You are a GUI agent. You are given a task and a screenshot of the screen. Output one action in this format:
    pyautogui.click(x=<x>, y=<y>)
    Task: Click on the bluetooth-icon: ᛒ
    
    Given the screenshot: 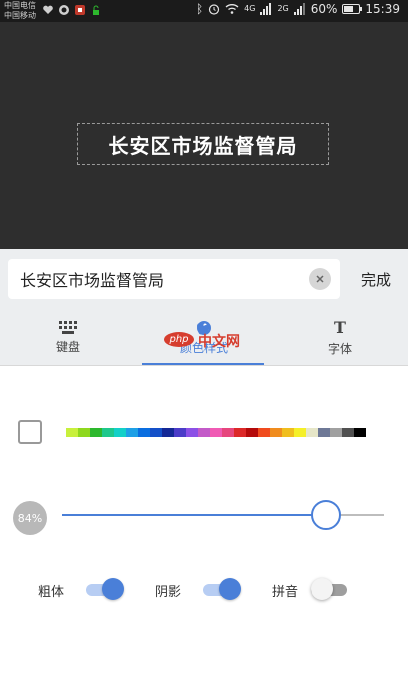 What is the action you would take?
    pyautogui.click(x=199, y=9)
    